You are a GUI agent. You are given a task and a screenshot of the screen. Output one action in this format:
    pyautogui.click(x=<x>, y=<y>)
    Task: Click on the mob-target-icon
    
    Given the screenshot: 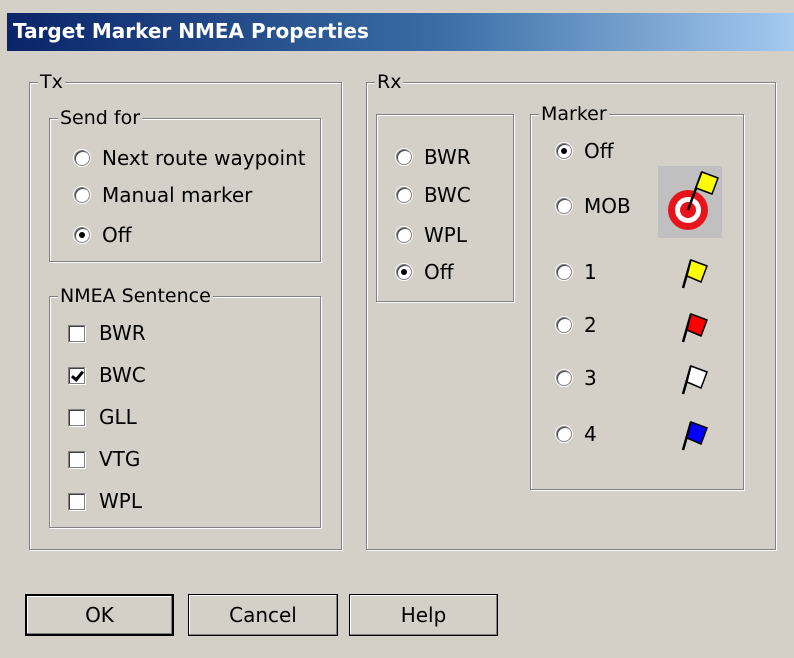 What is the action you would take?
    pyautogui.click(x=690, y=202)
    